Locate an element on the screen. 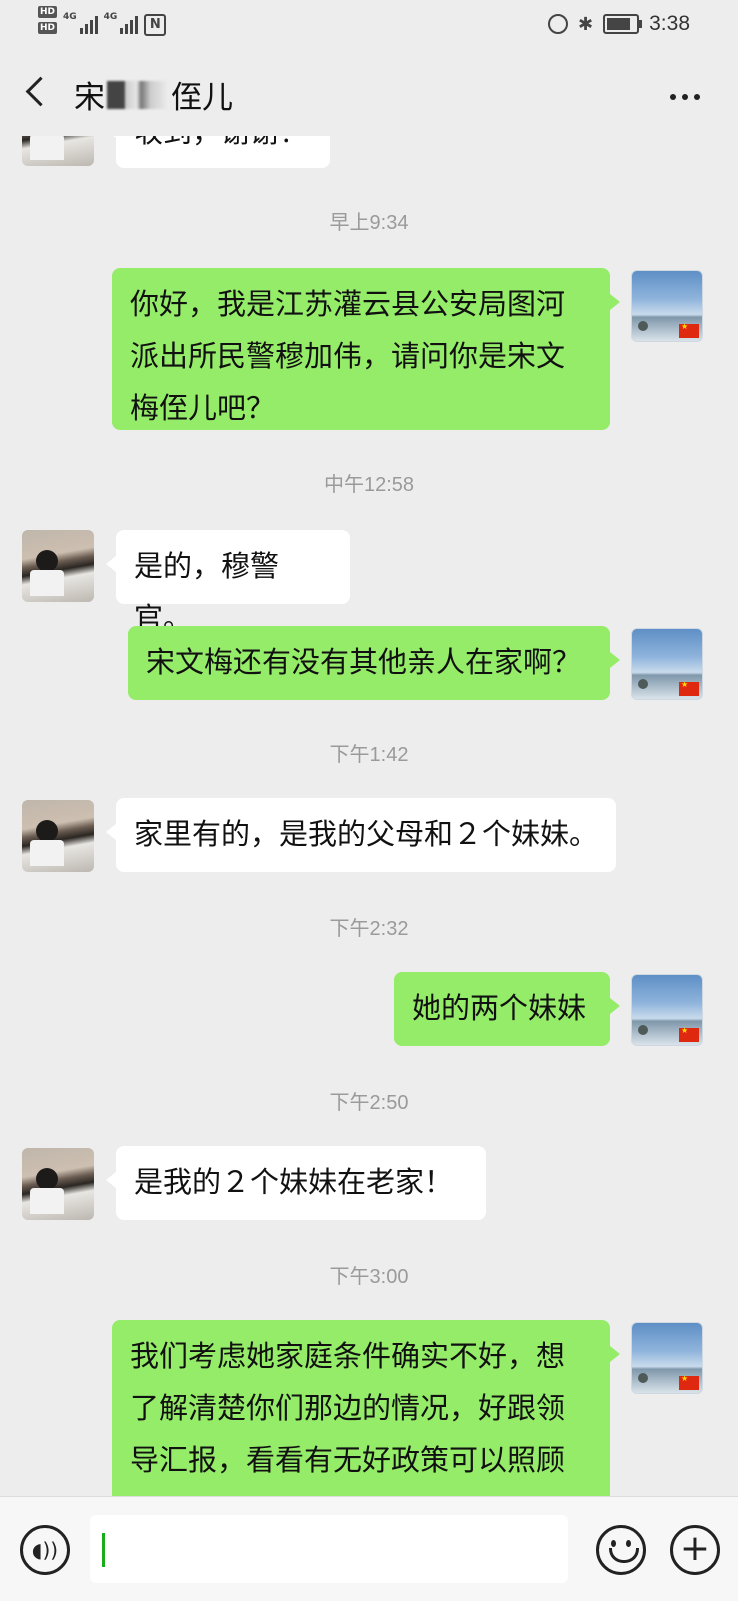 This screenshot has width=738, height=1601. timestamp: 早上9:34 is located at coordinates (369, 223).